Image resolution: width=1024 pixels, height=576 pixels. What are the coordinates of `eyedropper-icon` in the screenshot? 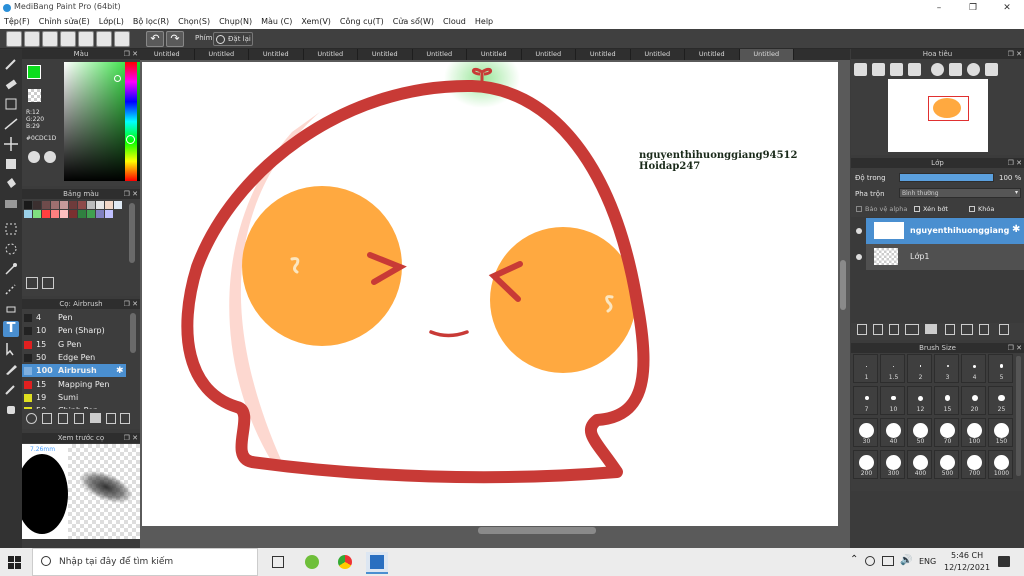 It's located at (11, 389).